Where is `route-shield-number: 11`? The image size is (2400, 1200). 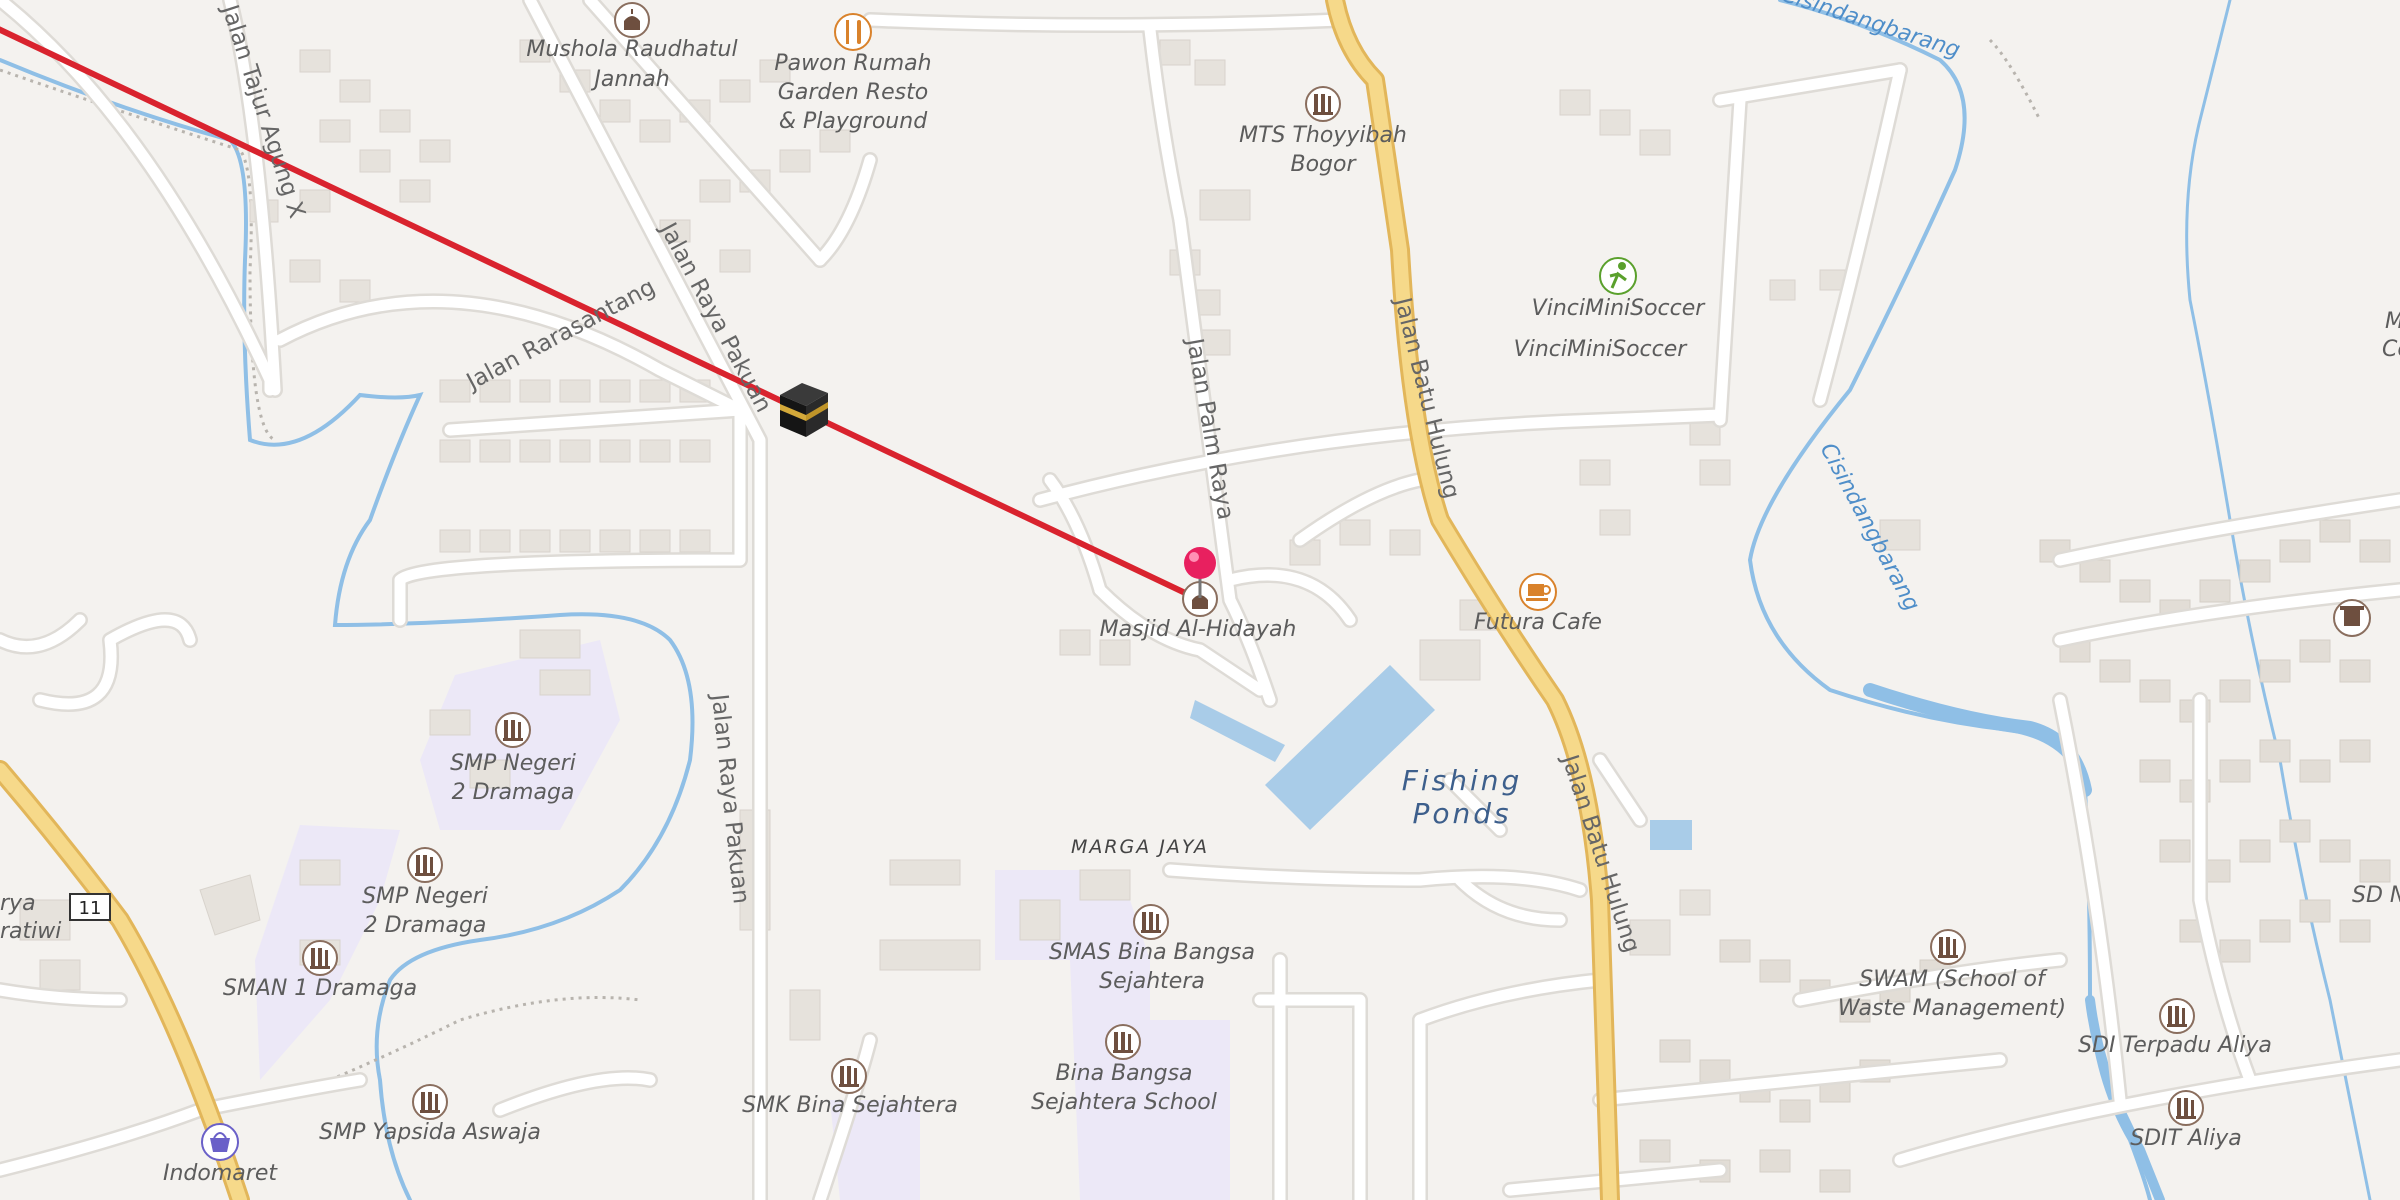 route-shield-number: 11 is located at coordinates (90, 908).